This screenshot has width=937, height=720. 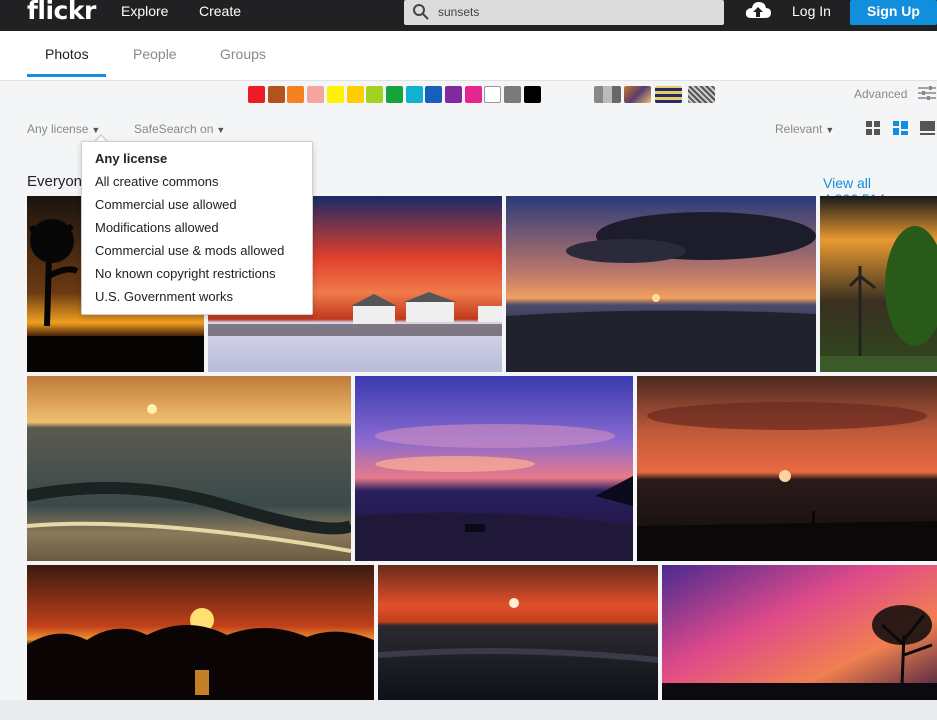 I want to click on license-option-any: Any license, so click(x=131, y=158).